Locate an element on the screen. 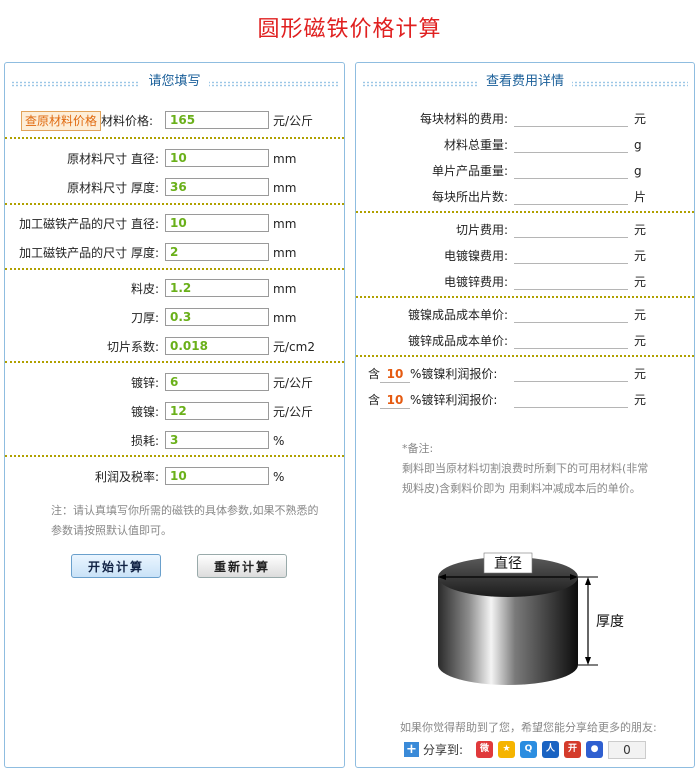 The image size is (699, 771). cylinder-diagram-svg: 直径 厚度 is located at coordinates (513, 617).